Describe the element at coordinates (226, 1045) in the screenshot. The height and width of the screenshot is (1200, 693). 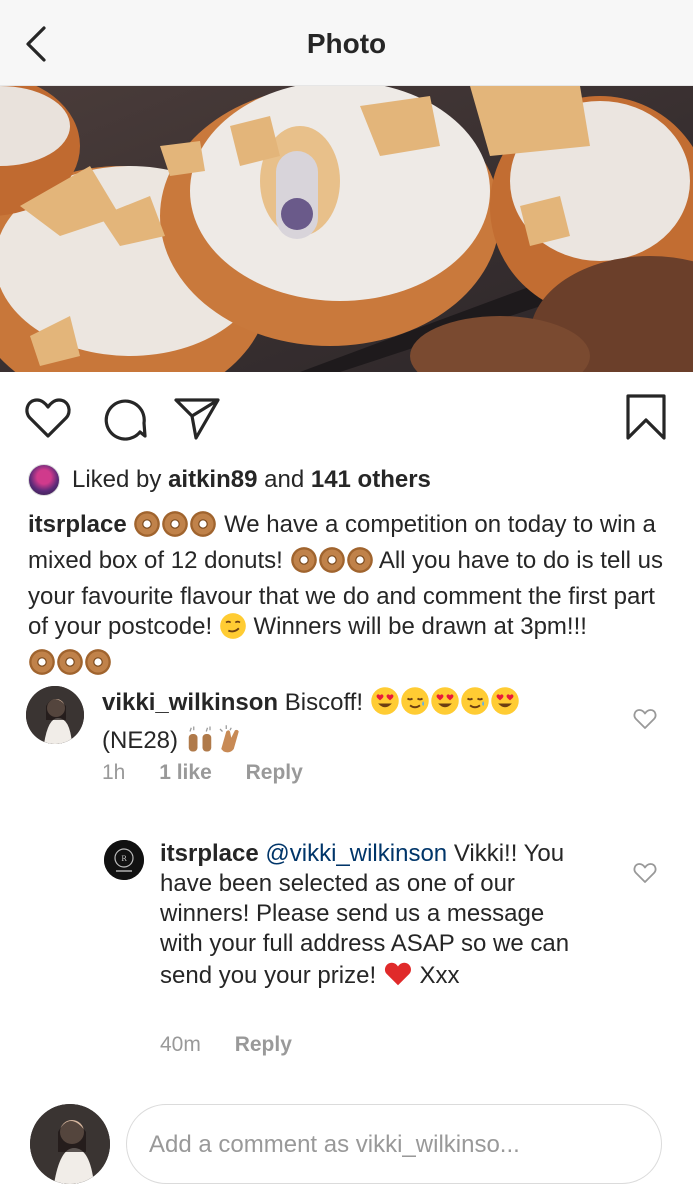
I see `reply-meta: 40m Reply` at that location.